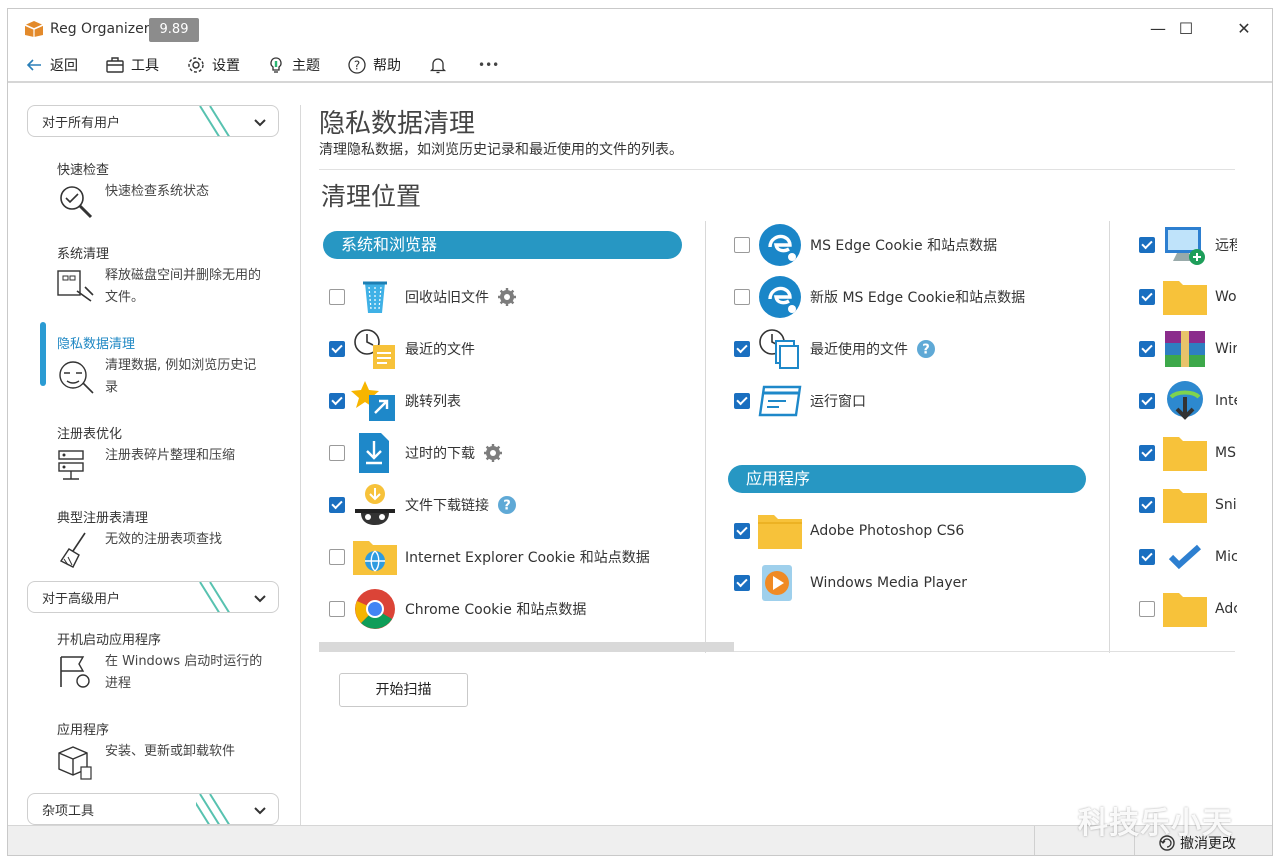 This screenshot has width=1280, height=861. Describe the element at coordinates (153, 809) in the screenshot. I see `group-misc-dropdown: 杂项工具` at that location.